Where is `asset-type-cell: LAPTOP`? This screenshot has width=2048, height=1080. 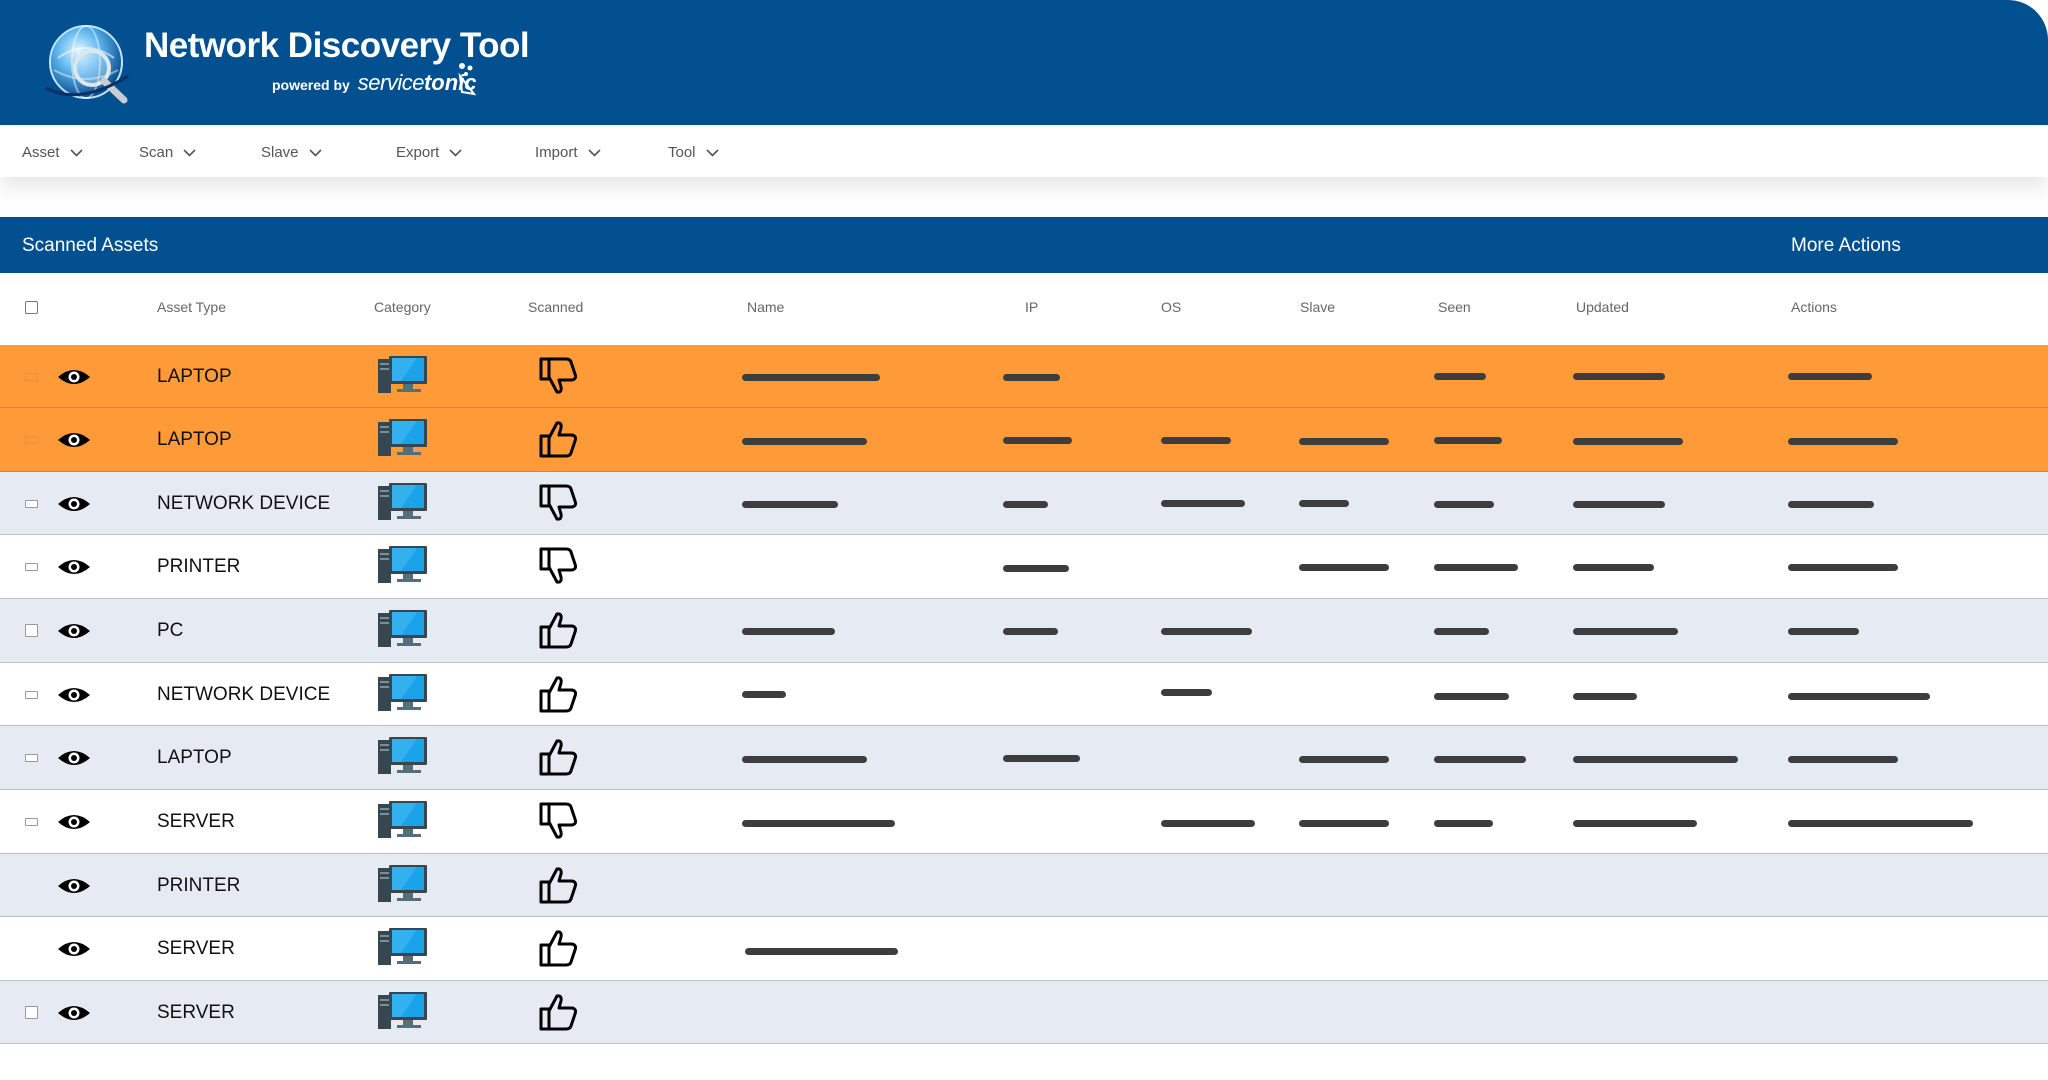 asset-type-cell: LAPTOP is located at coordinates (194, 757).